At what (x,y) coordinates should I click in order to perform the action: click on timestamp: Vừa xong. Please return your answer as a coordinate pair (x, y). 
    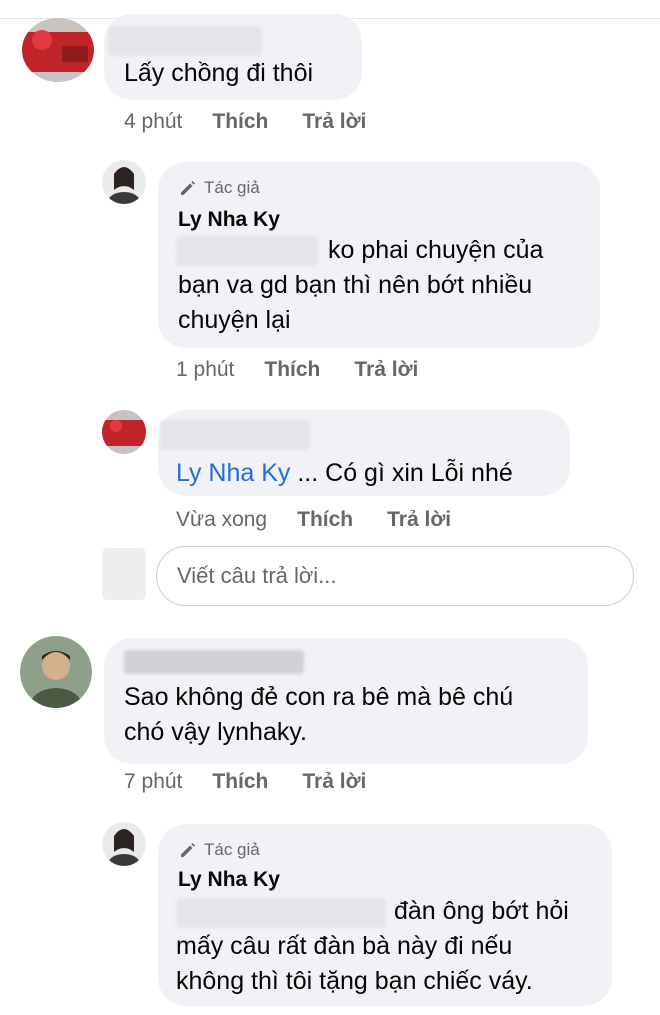
    Looking at the image, I should click on (222, 519).